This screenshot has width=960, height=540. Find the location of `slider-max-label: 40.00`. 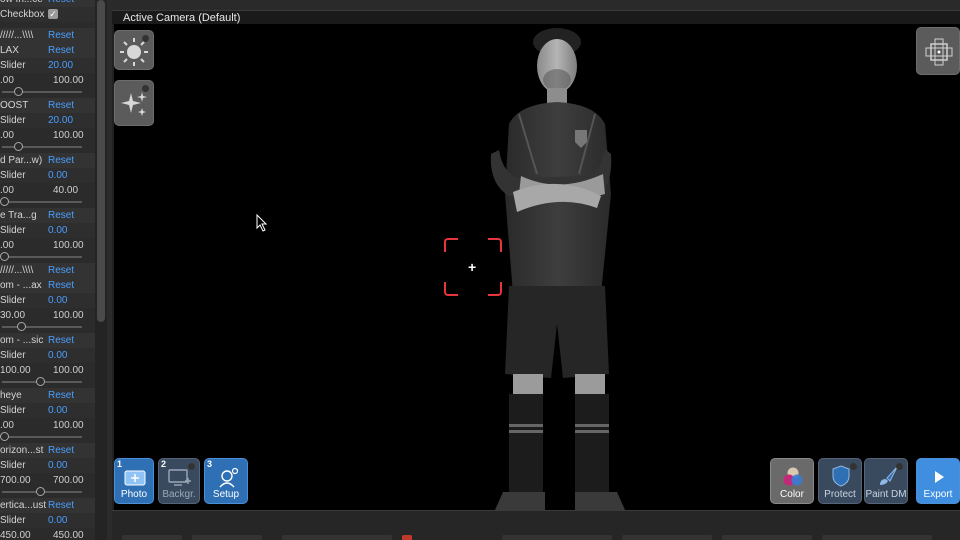

slider-max-label: 40.00 is located at coordinates (66, 190).